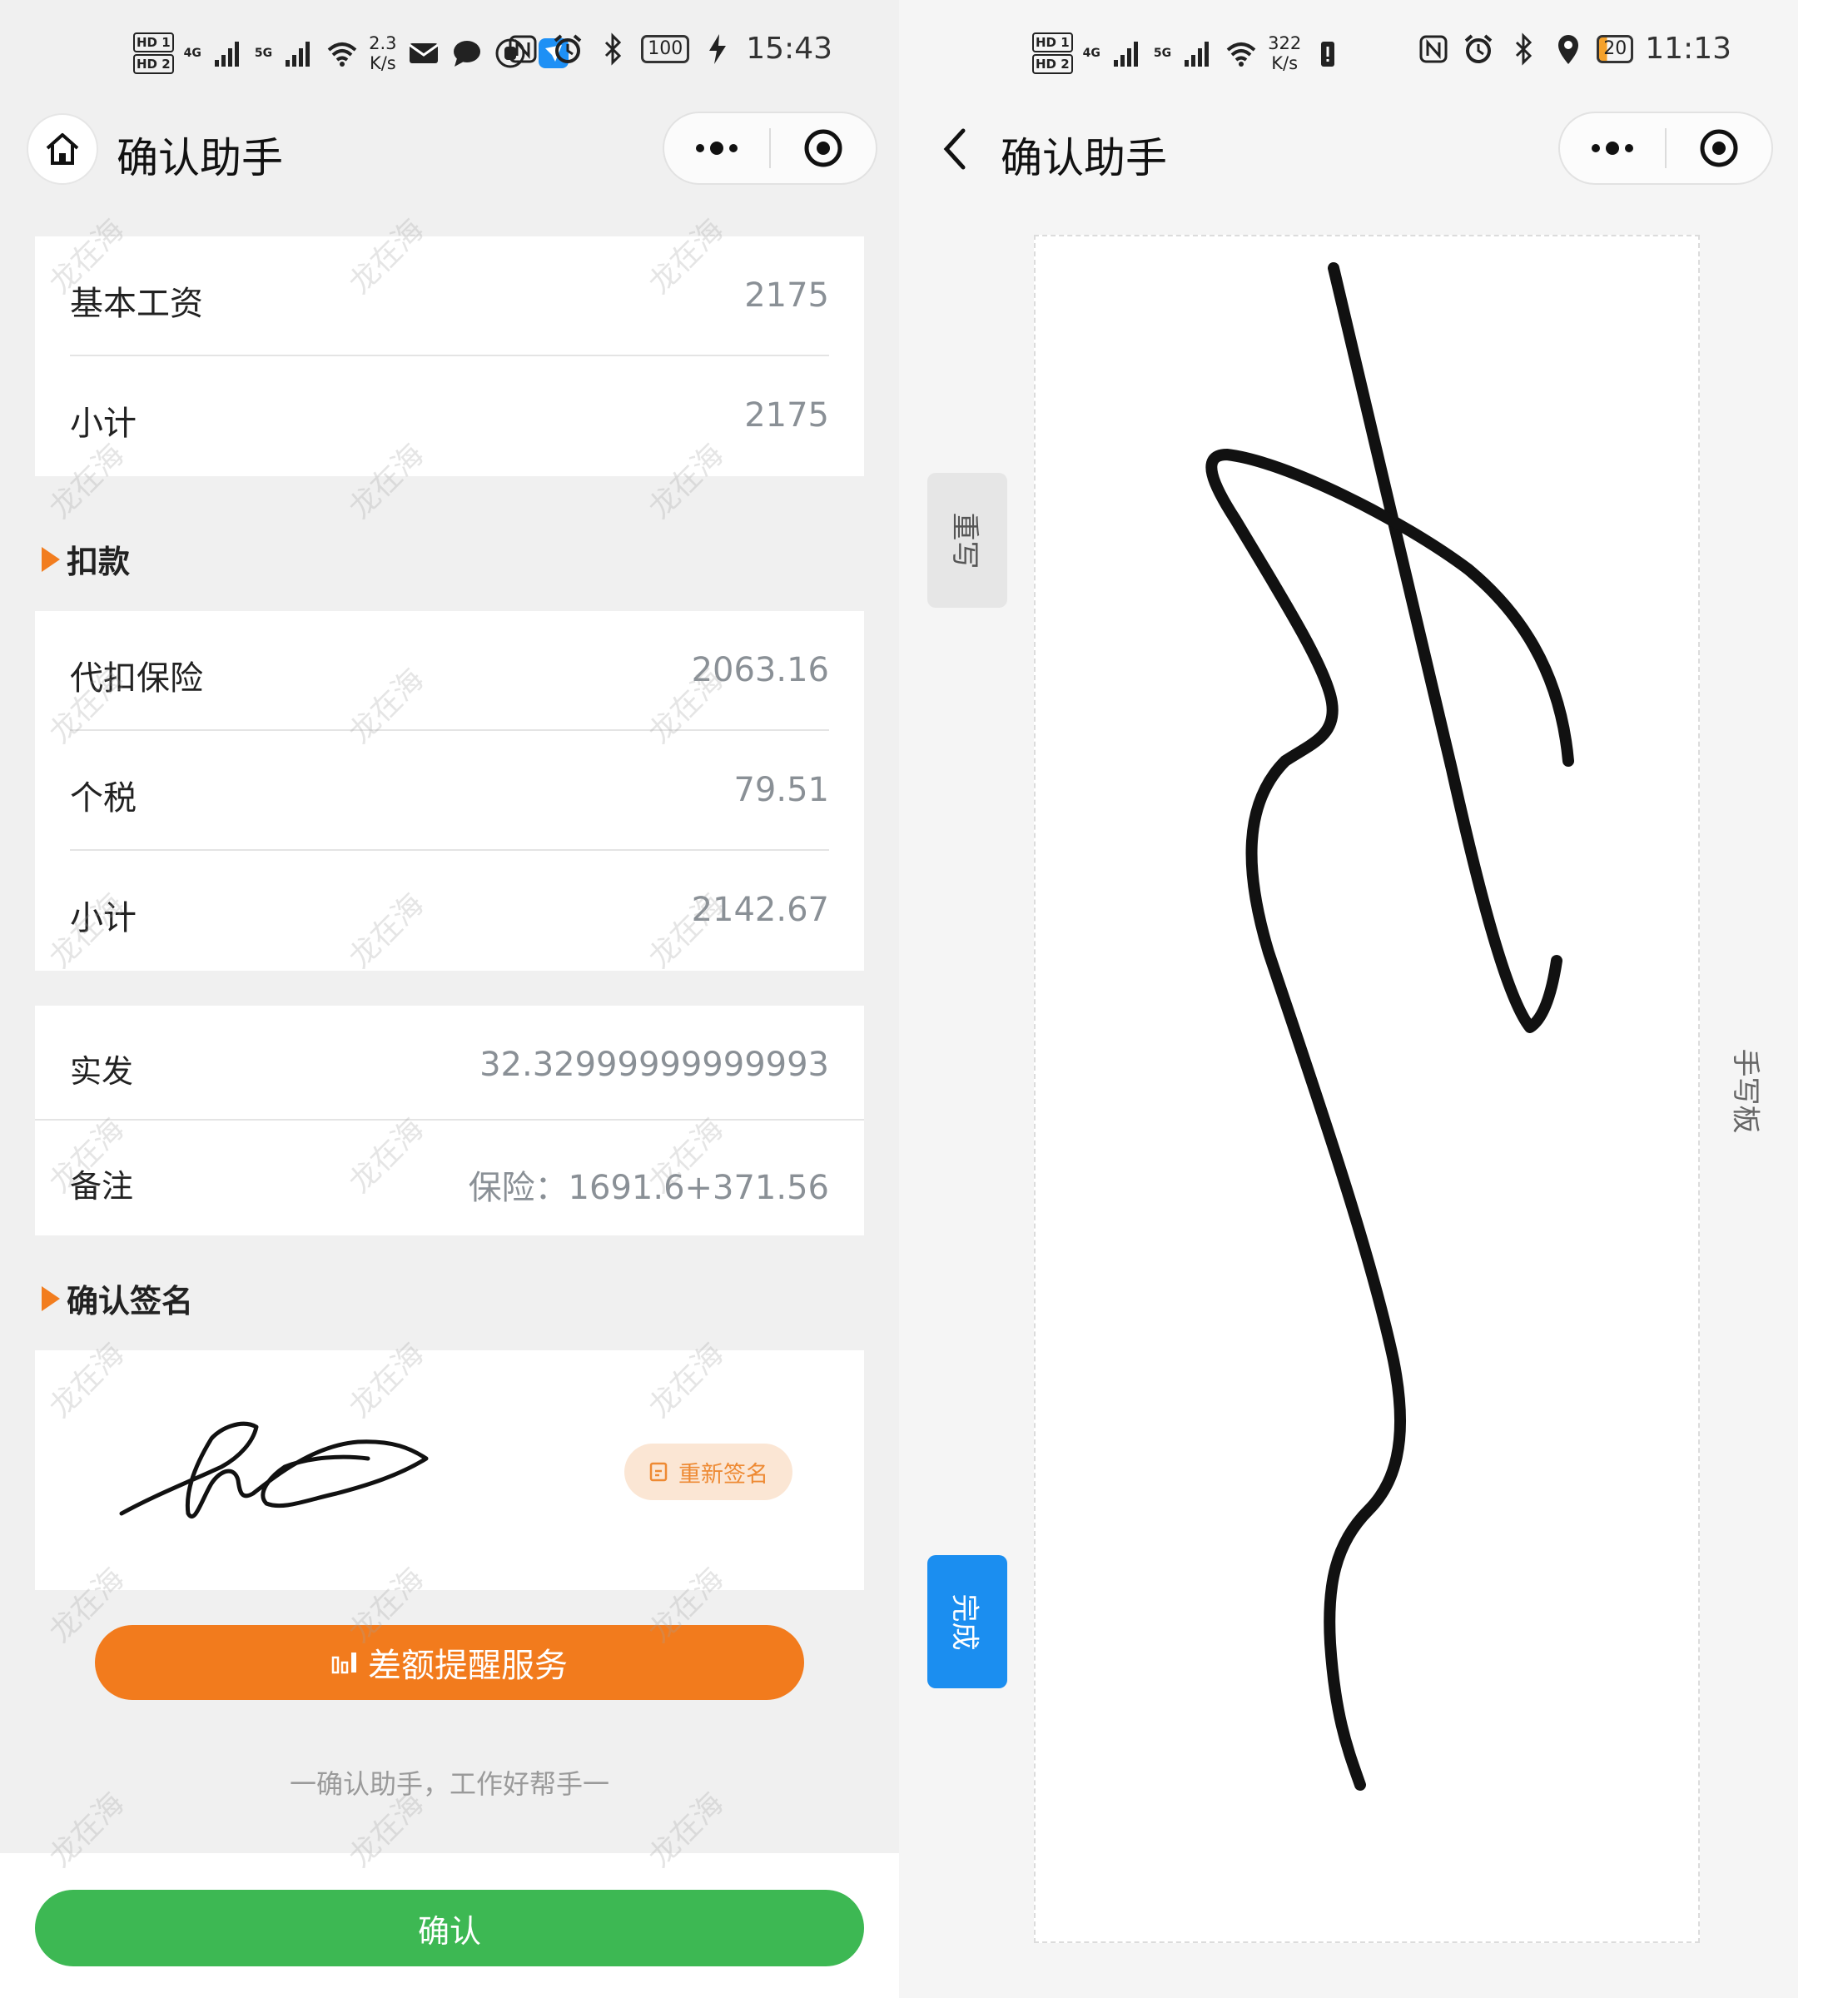 The width and height of the screenshot is (1848, 1998). I want to click on confirm-button: 确认, so click(449, 1928).